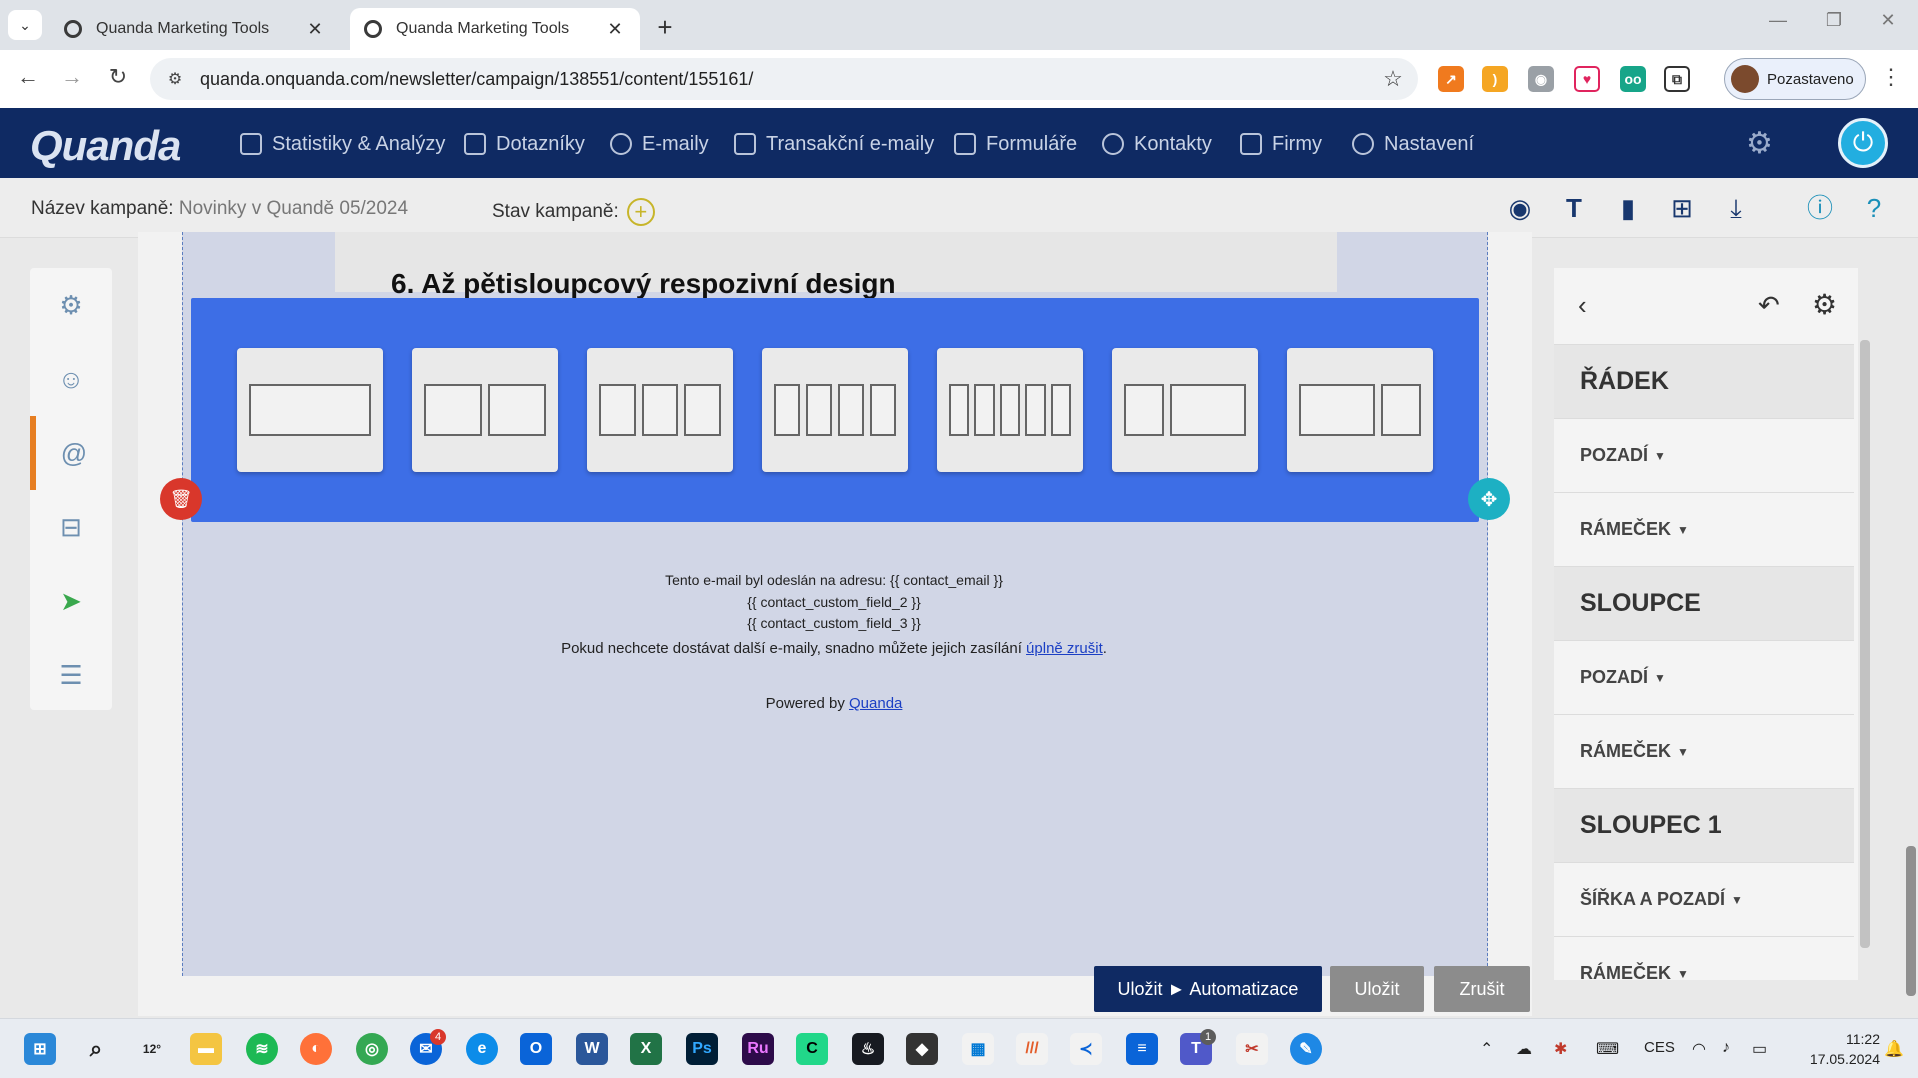 The width and height of the screenshot is (1918, 1078). What do you see at coordinates (1495, 79) in the screenshot?
I see `rss-icon: )` at bounding box center [1495, 79].